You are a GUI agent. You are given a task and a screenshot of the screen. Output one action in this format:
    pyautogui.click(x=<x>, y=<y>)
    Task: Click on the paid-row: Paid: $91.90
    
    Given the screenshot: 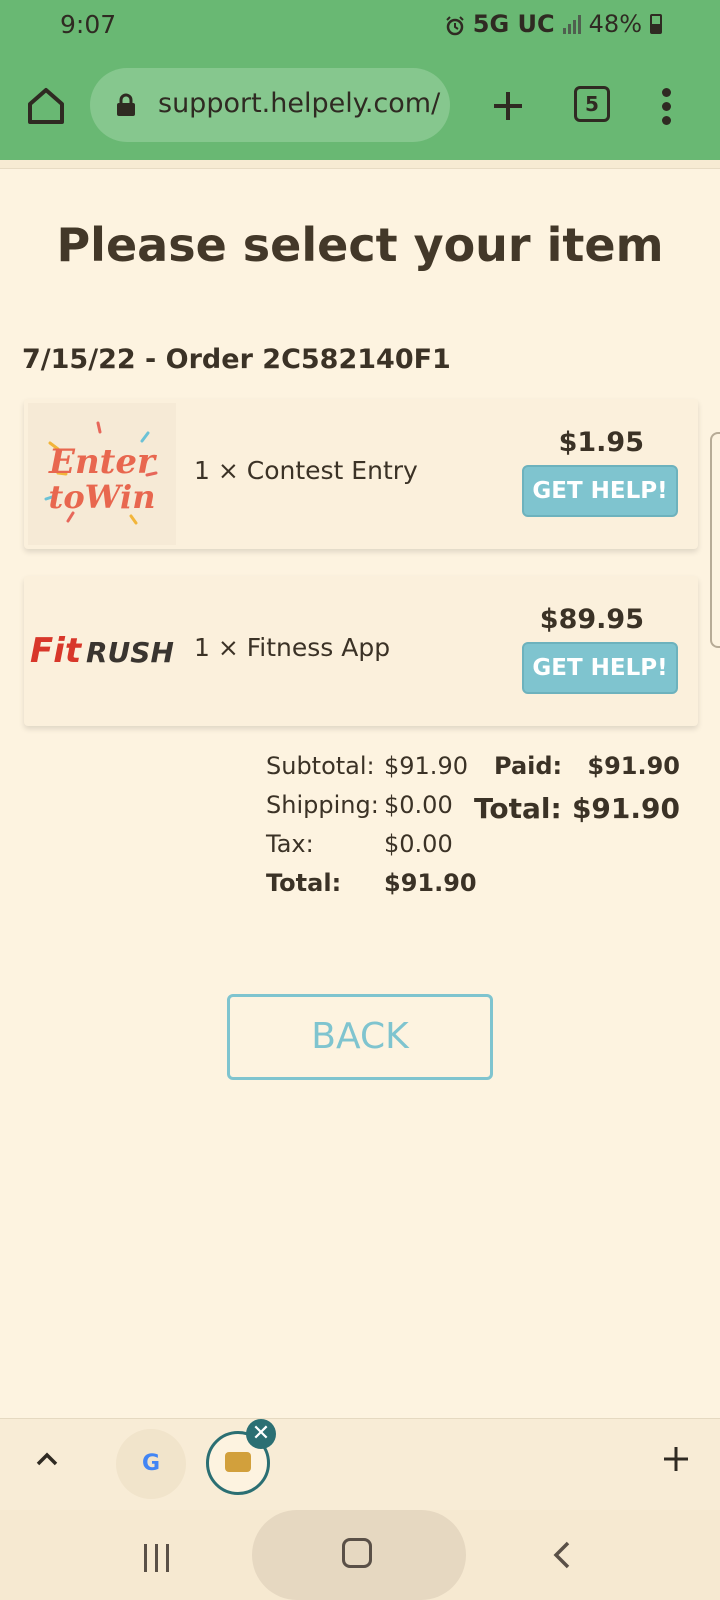 What is the action you would take?
    pyautogui.click(x=587, y=766)
    